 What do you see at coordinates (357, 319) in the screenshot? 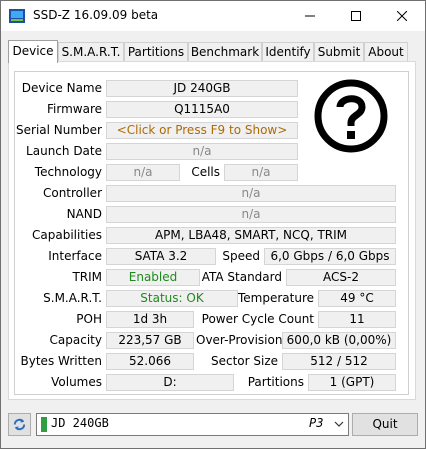
I see `power-cycle-count-value: 11` at bounding box center [357, 319].